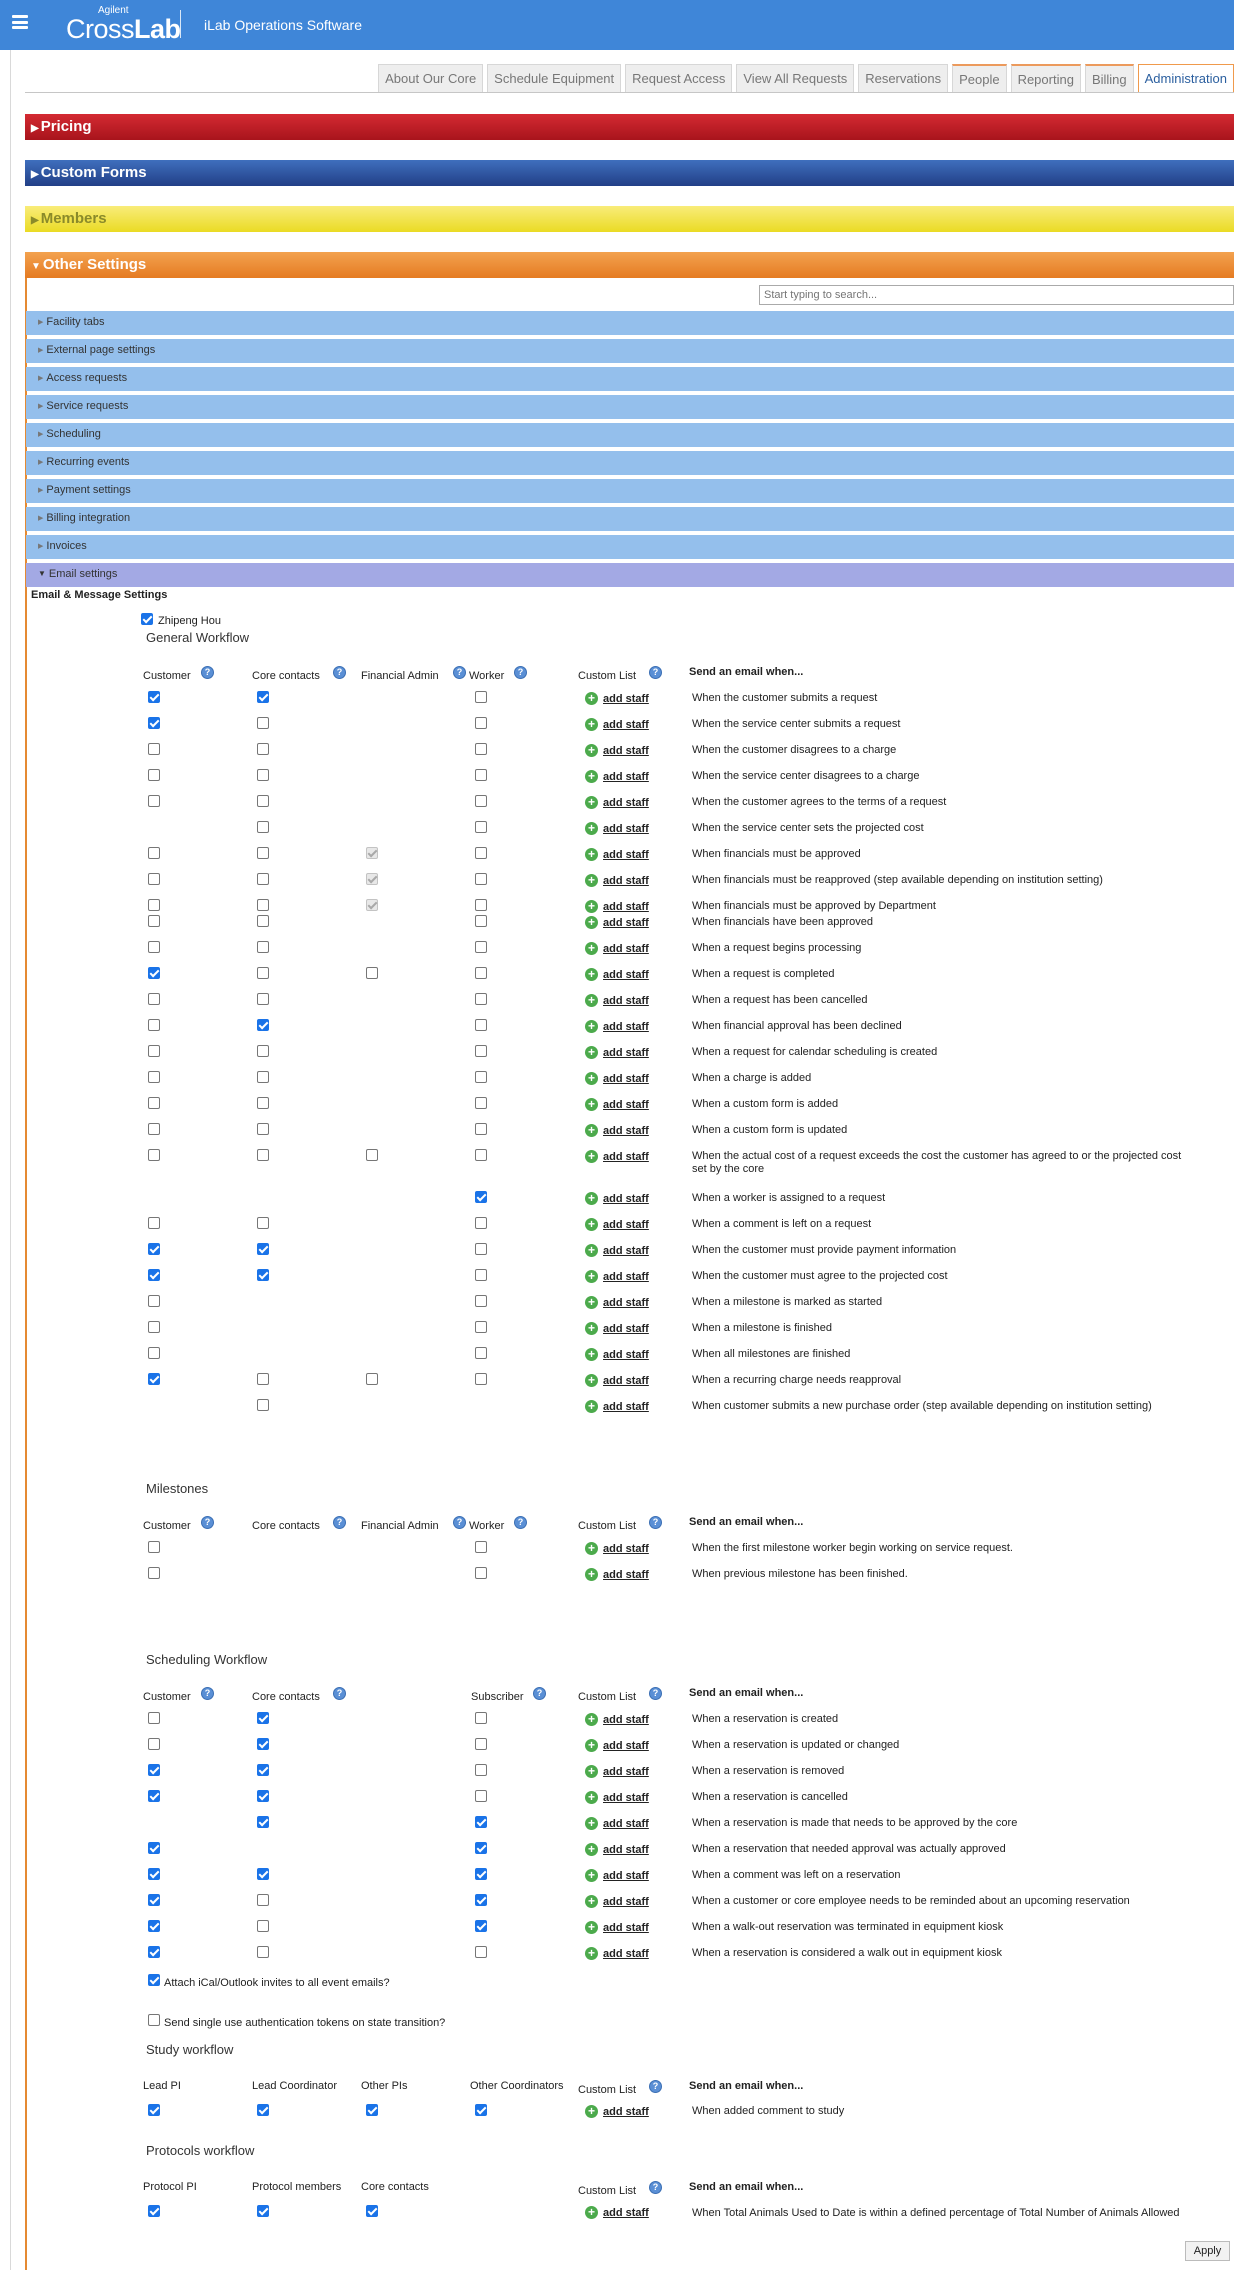 This screenshot has height=2270, width=1234. Describe the element at coordinates (979, 78) in the screenshot. I see `tab-people: People` at that location.